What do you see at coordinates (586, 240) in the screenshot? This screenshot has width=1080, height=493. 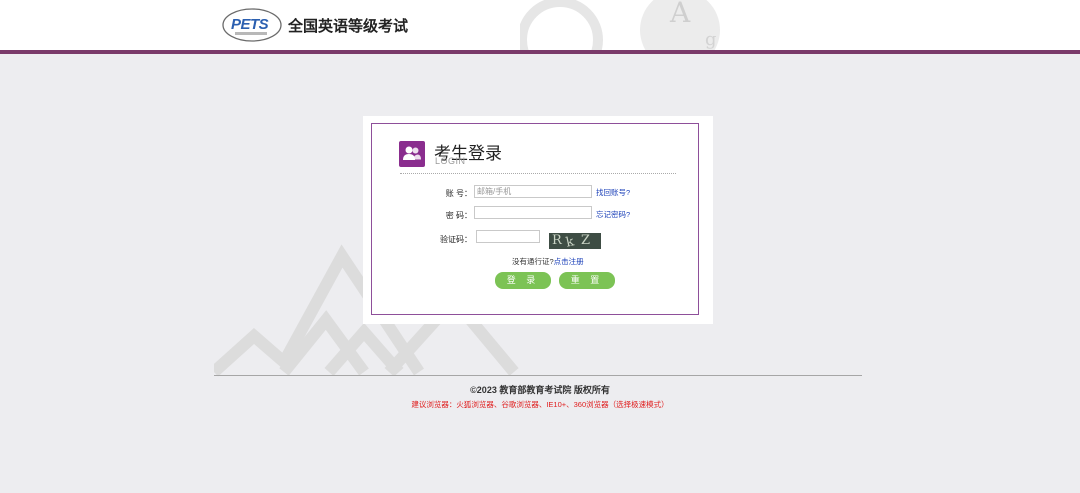 I see `captcha-char: Z` at bounding box center [586, 240].